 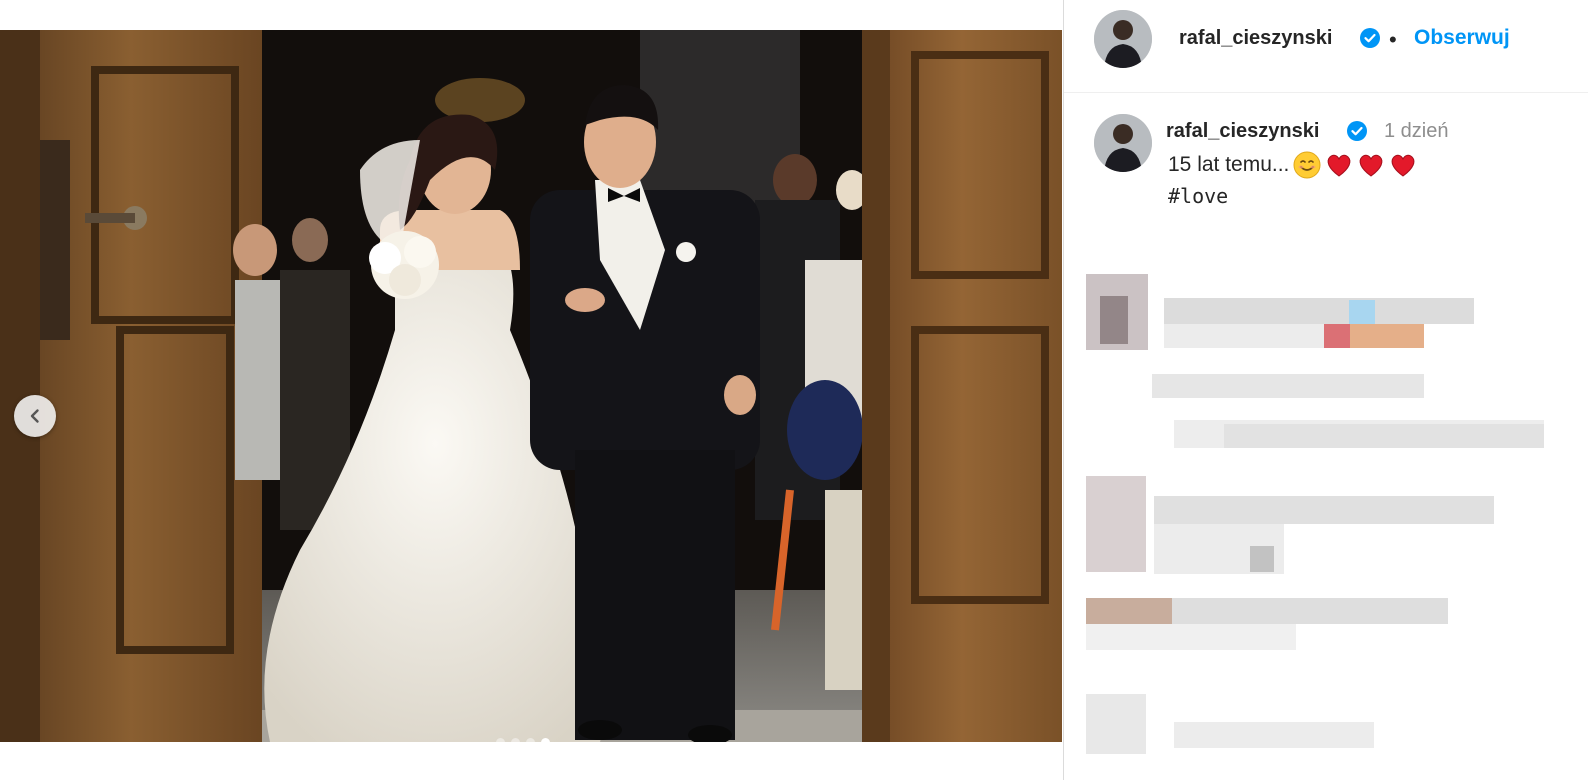 I want to click on caption-username: rafal_cieszynski, so click(x=1242, y=131).